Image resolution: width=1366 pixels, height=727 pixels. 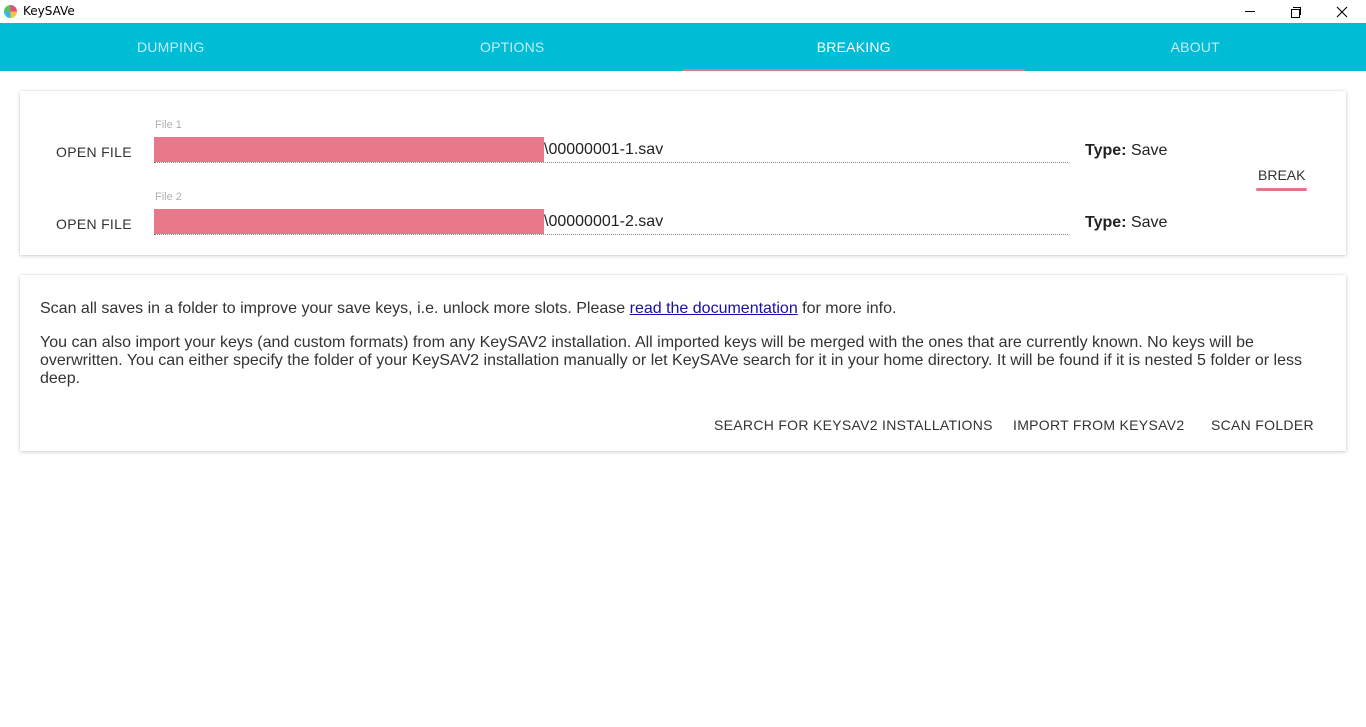 What do you see at coordinates (854, 47) in the screenshot?
I see `tab-breaking: BREAKING` at bounding box center [854, 47].